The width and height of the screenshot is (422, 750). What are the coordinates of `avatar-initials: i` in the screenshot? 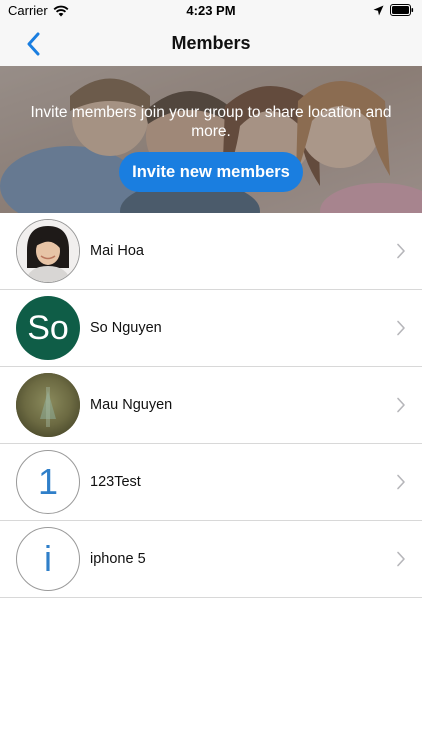 It's located at (48, 558).